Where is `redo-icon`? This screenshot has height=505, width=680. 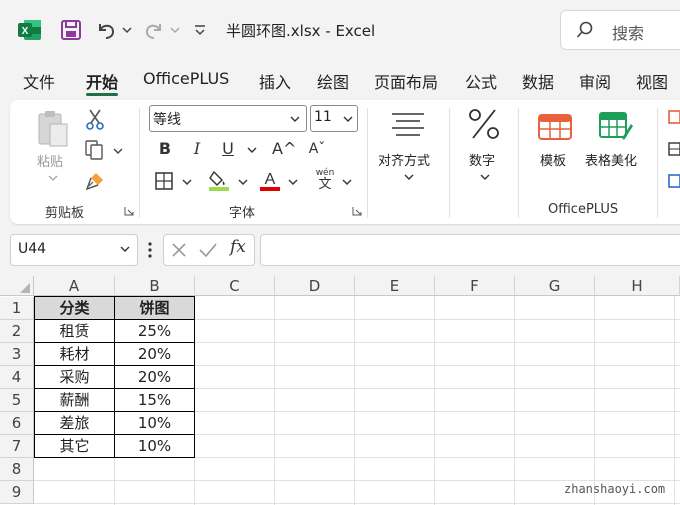 redo-icon is located at coordinates (154, 30).